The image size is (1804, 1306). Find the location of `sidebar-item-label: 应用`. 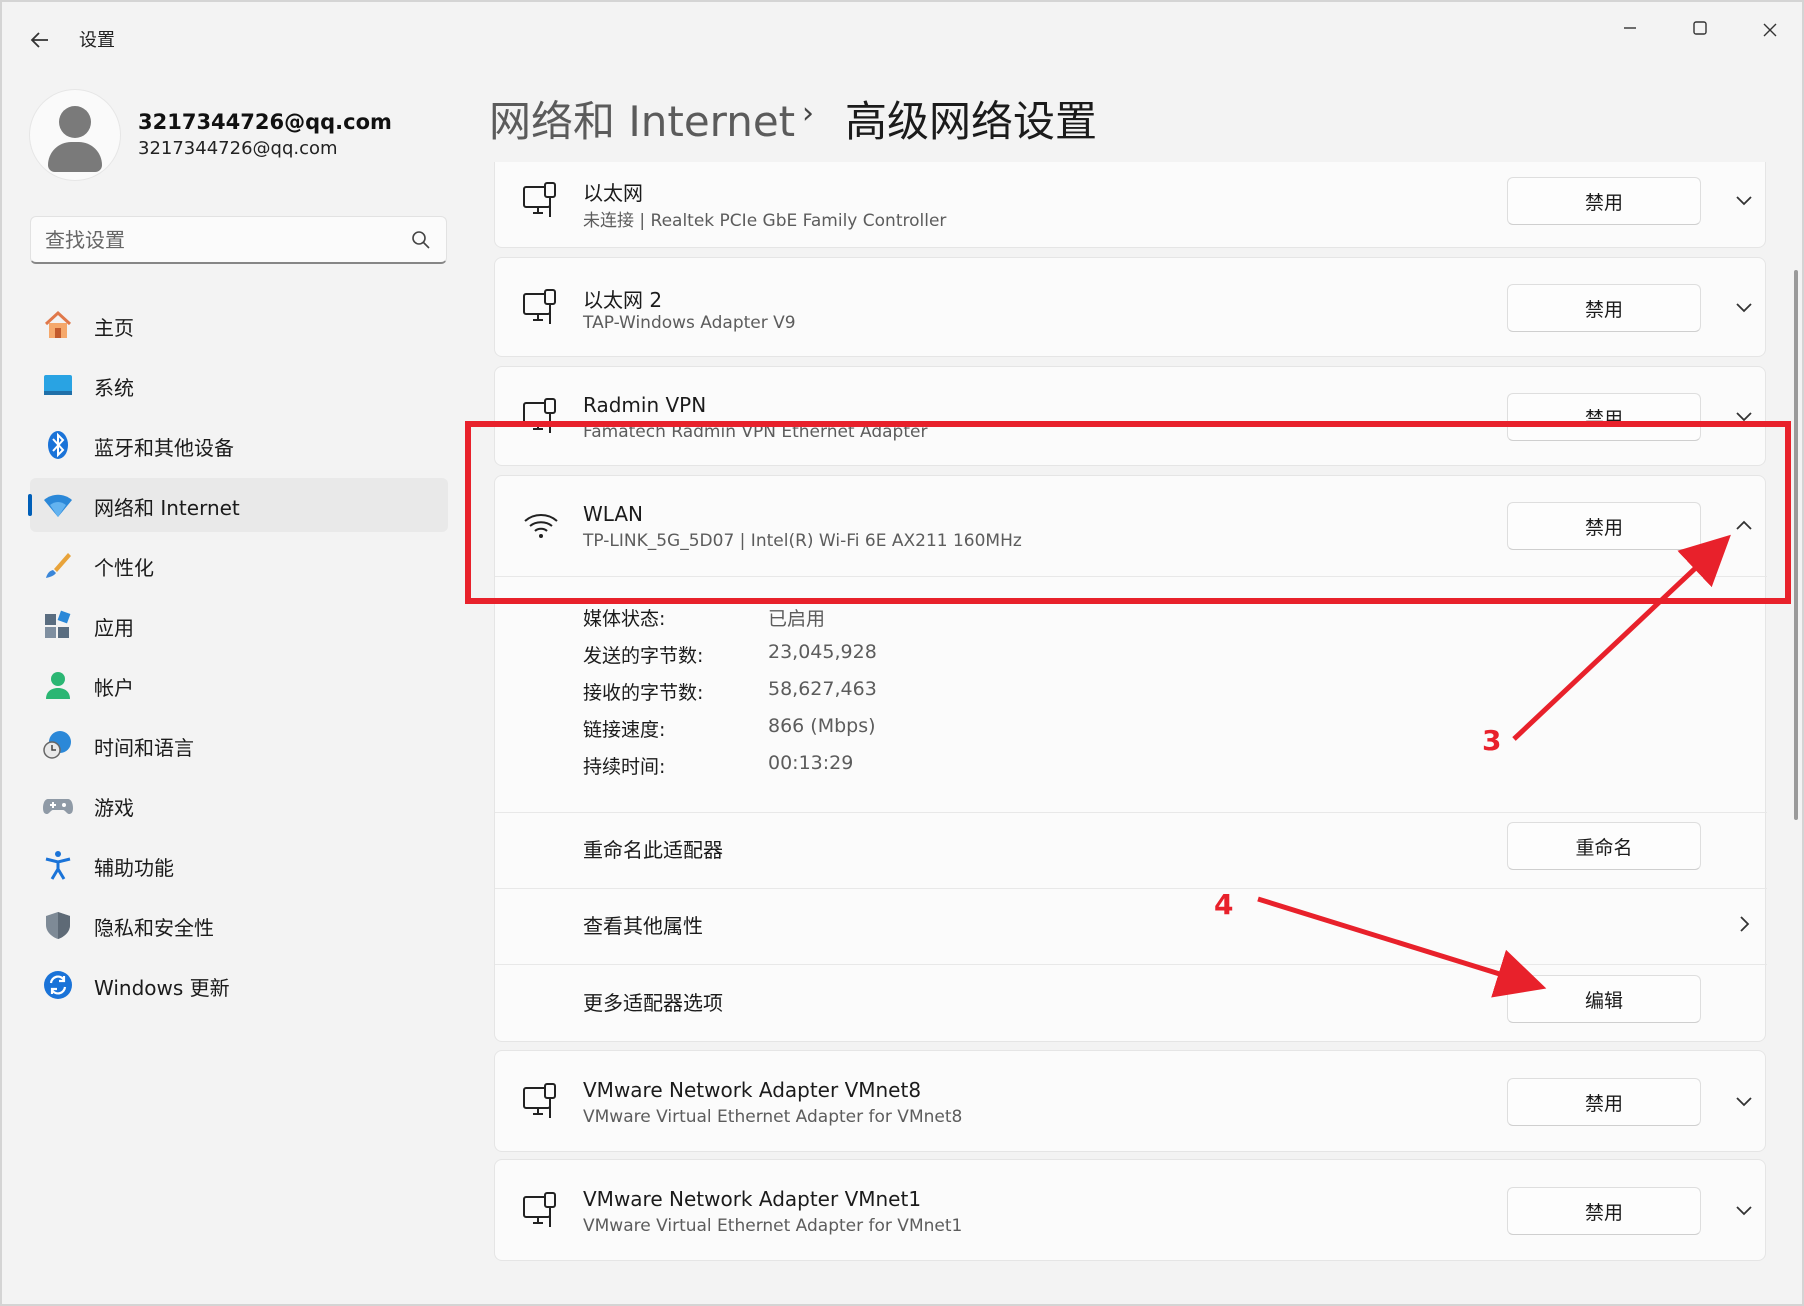

sidebar-item-label: 应用 is located at coordinates (114, 628).